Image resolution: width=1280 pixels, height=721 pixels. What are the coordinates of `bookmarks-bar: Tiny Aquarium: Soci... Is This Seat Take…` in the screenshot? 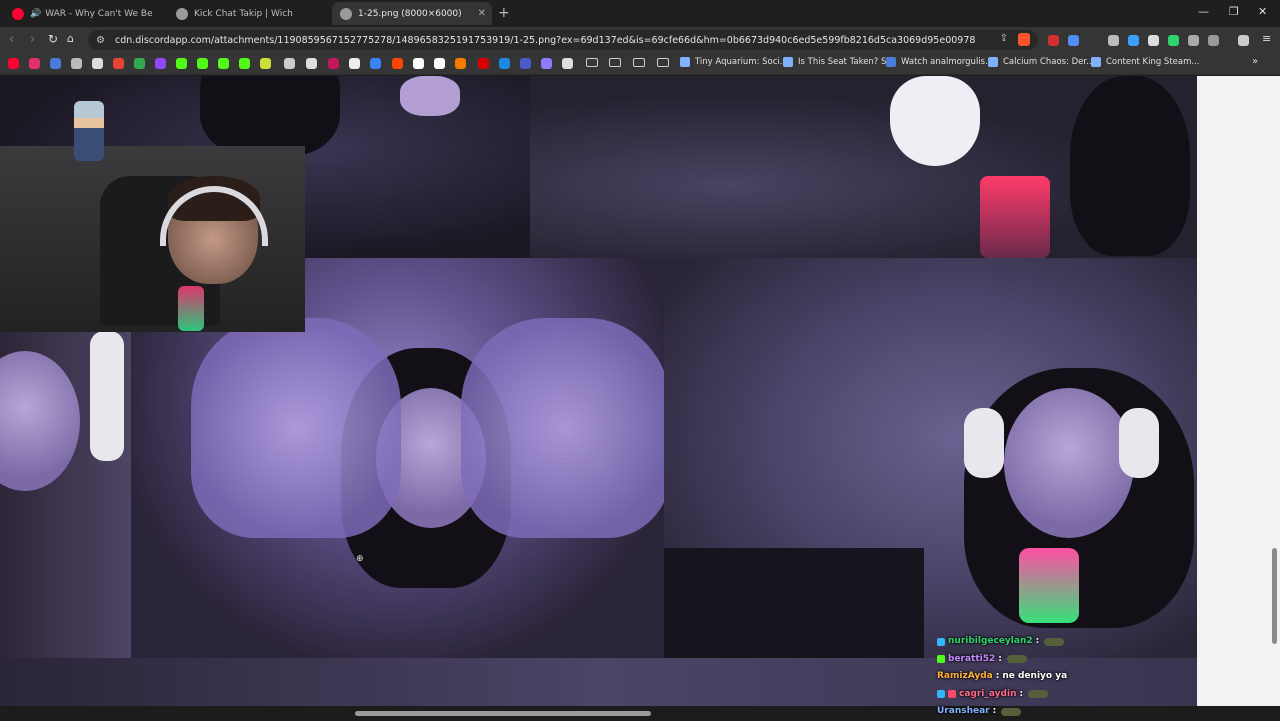 It's located at (640, 64).